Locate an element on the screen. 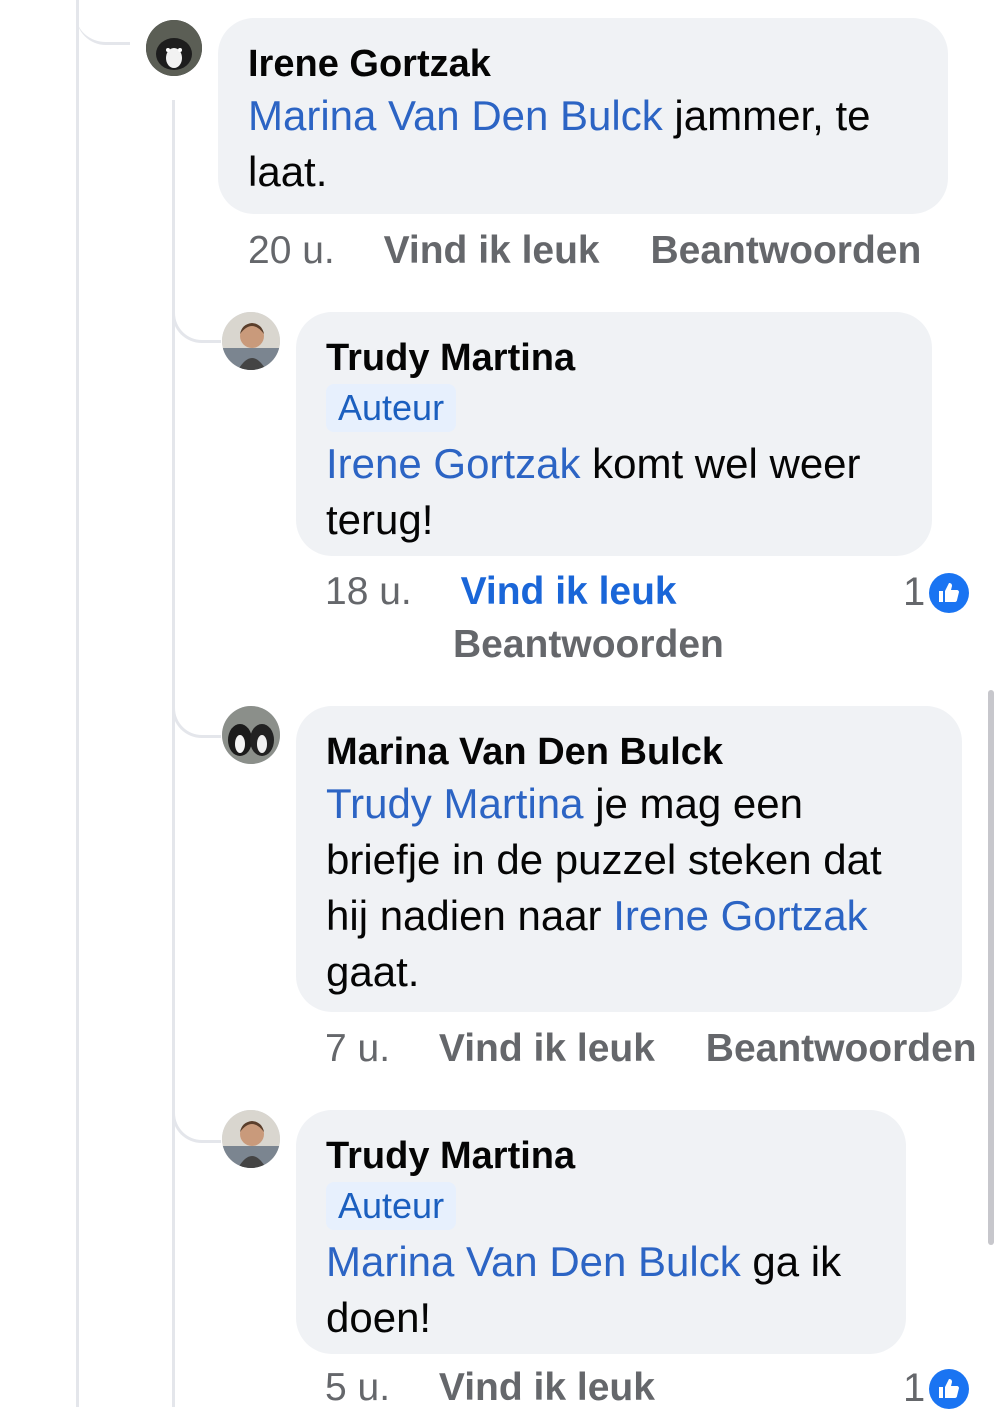 This screenshot has width=1000, height=1414. comment-actions: 20 u. Vind ik leuk Beantwoorden is located at coordinates (584, 251).